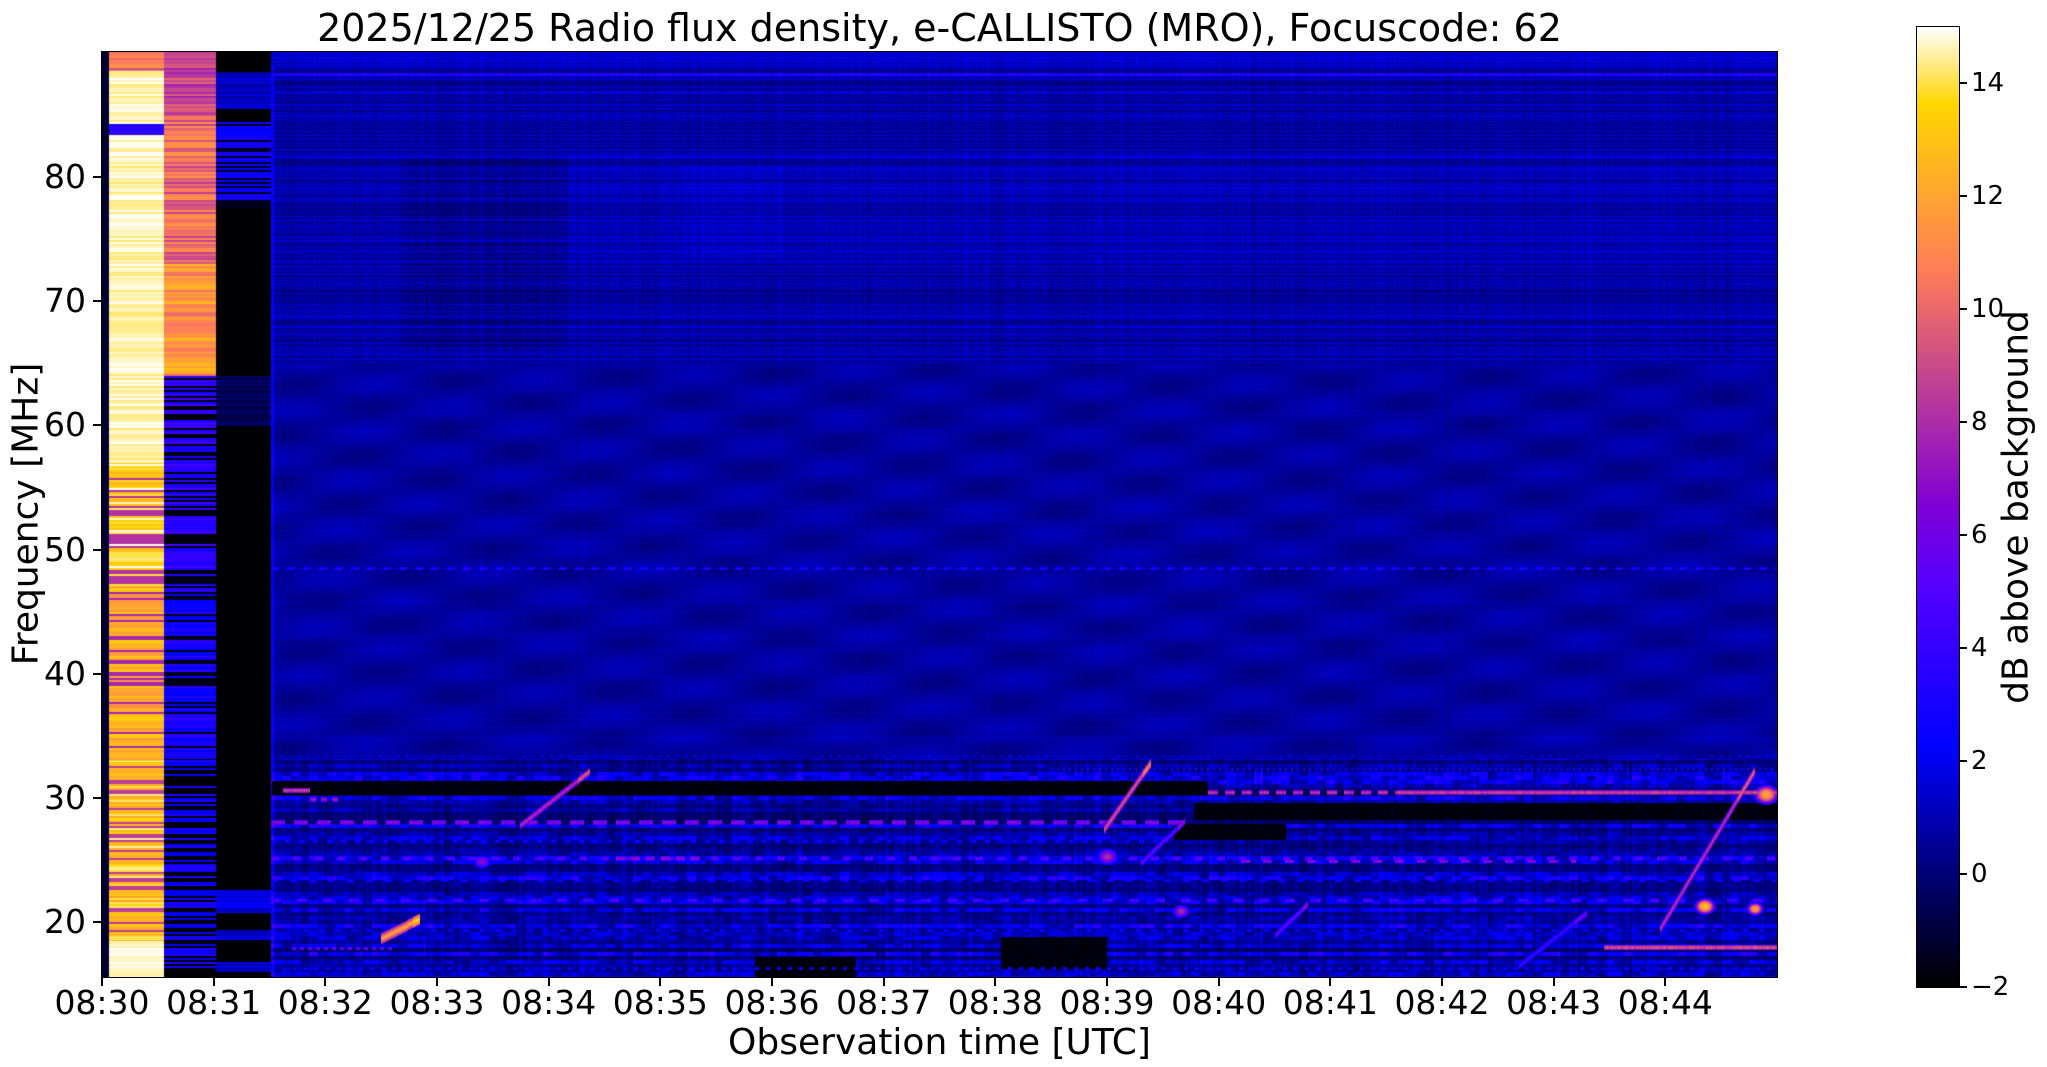 Image resolution: width=2047 pixels, height=1067 pixels. Describe the element at coordinates (1990, 987) in the screenshot. I see `colorbar-tick-label: −2` at that location.